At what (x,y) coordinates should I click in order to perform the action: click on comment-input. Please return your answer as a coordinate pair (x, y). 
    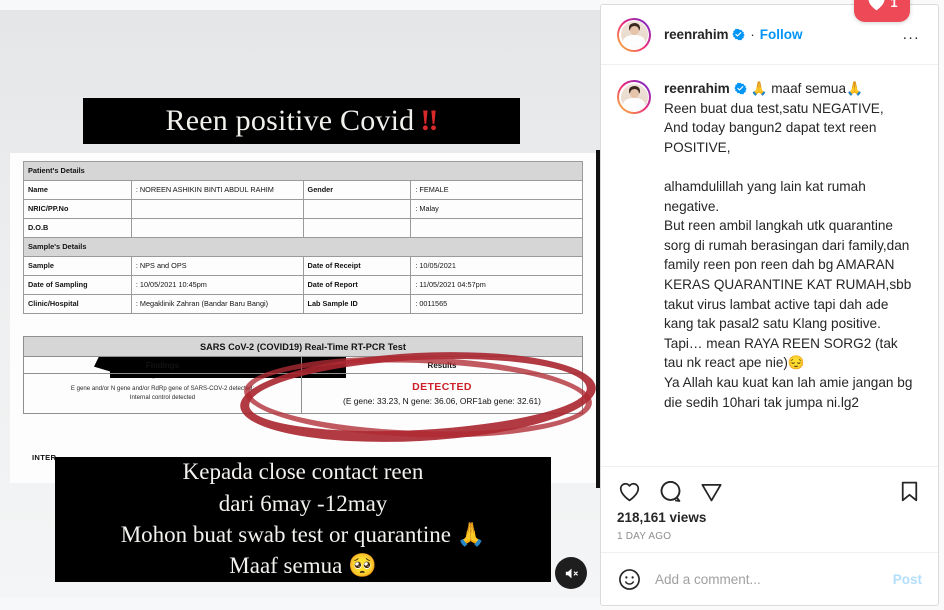
    Looking at the image, I should click on (774, 579).